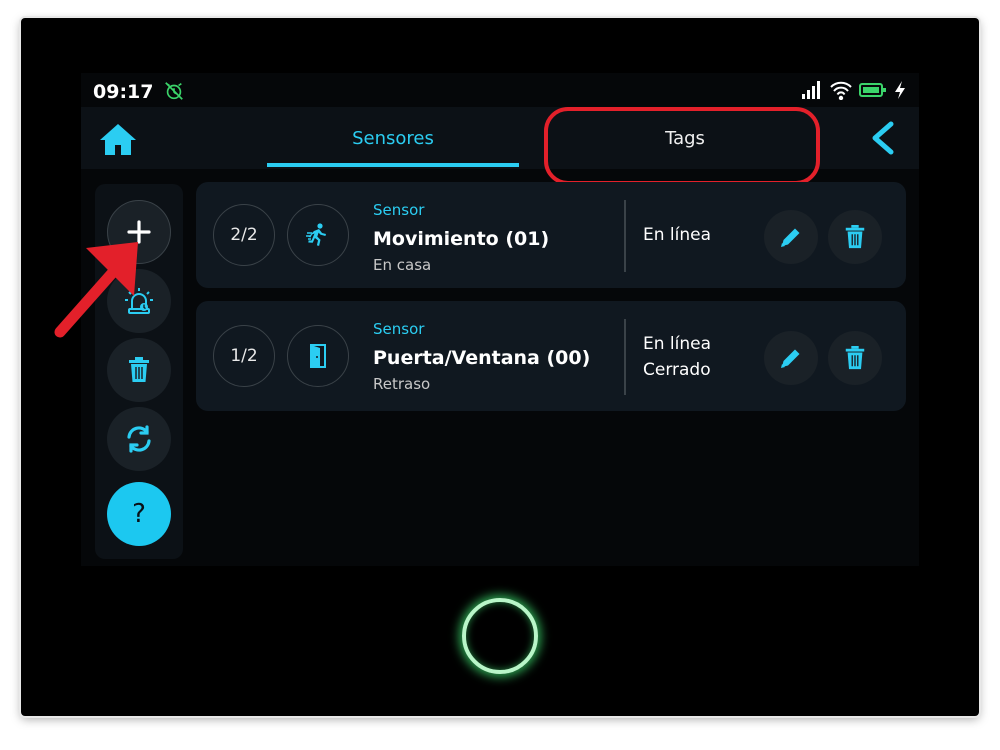  I want to click on sensor-count: 1/2, so click(244, 356).